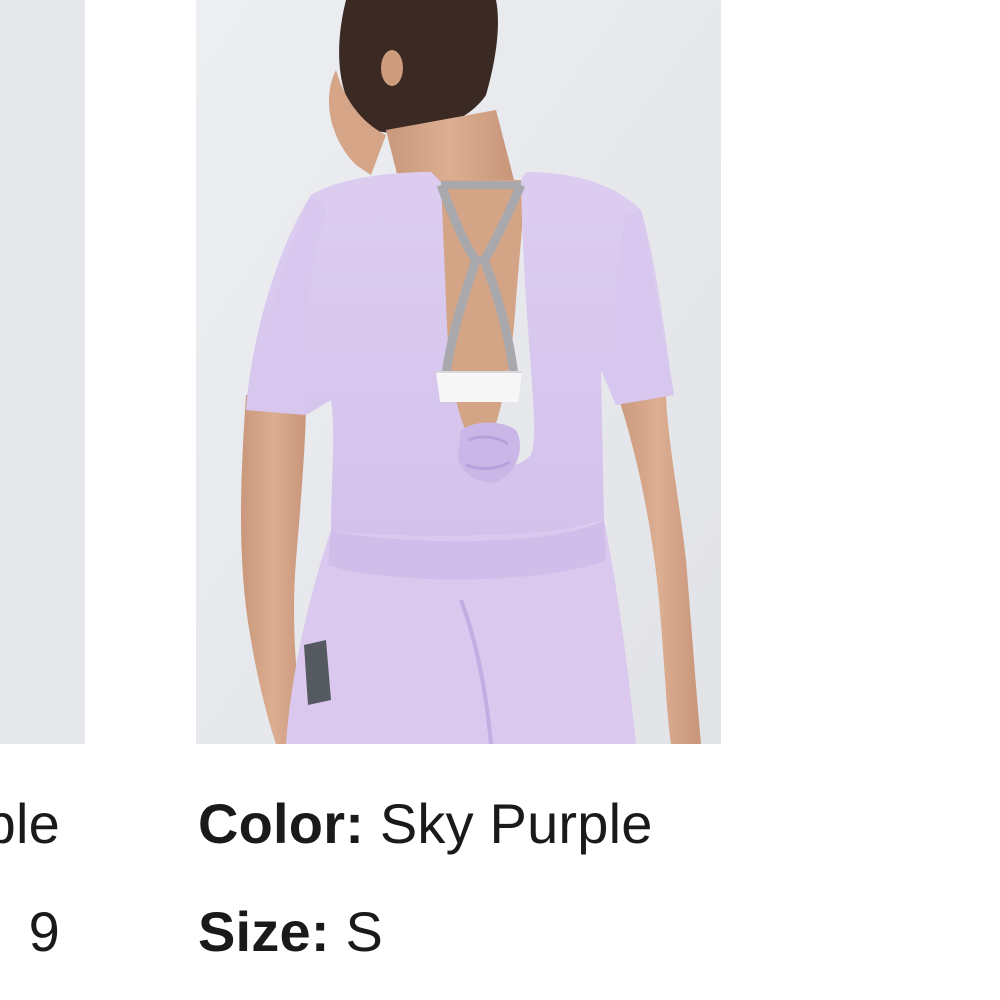 The width and height of the screenshot is (1000, 1000). I want to click on size-row: Size: S, so click(458, 932).